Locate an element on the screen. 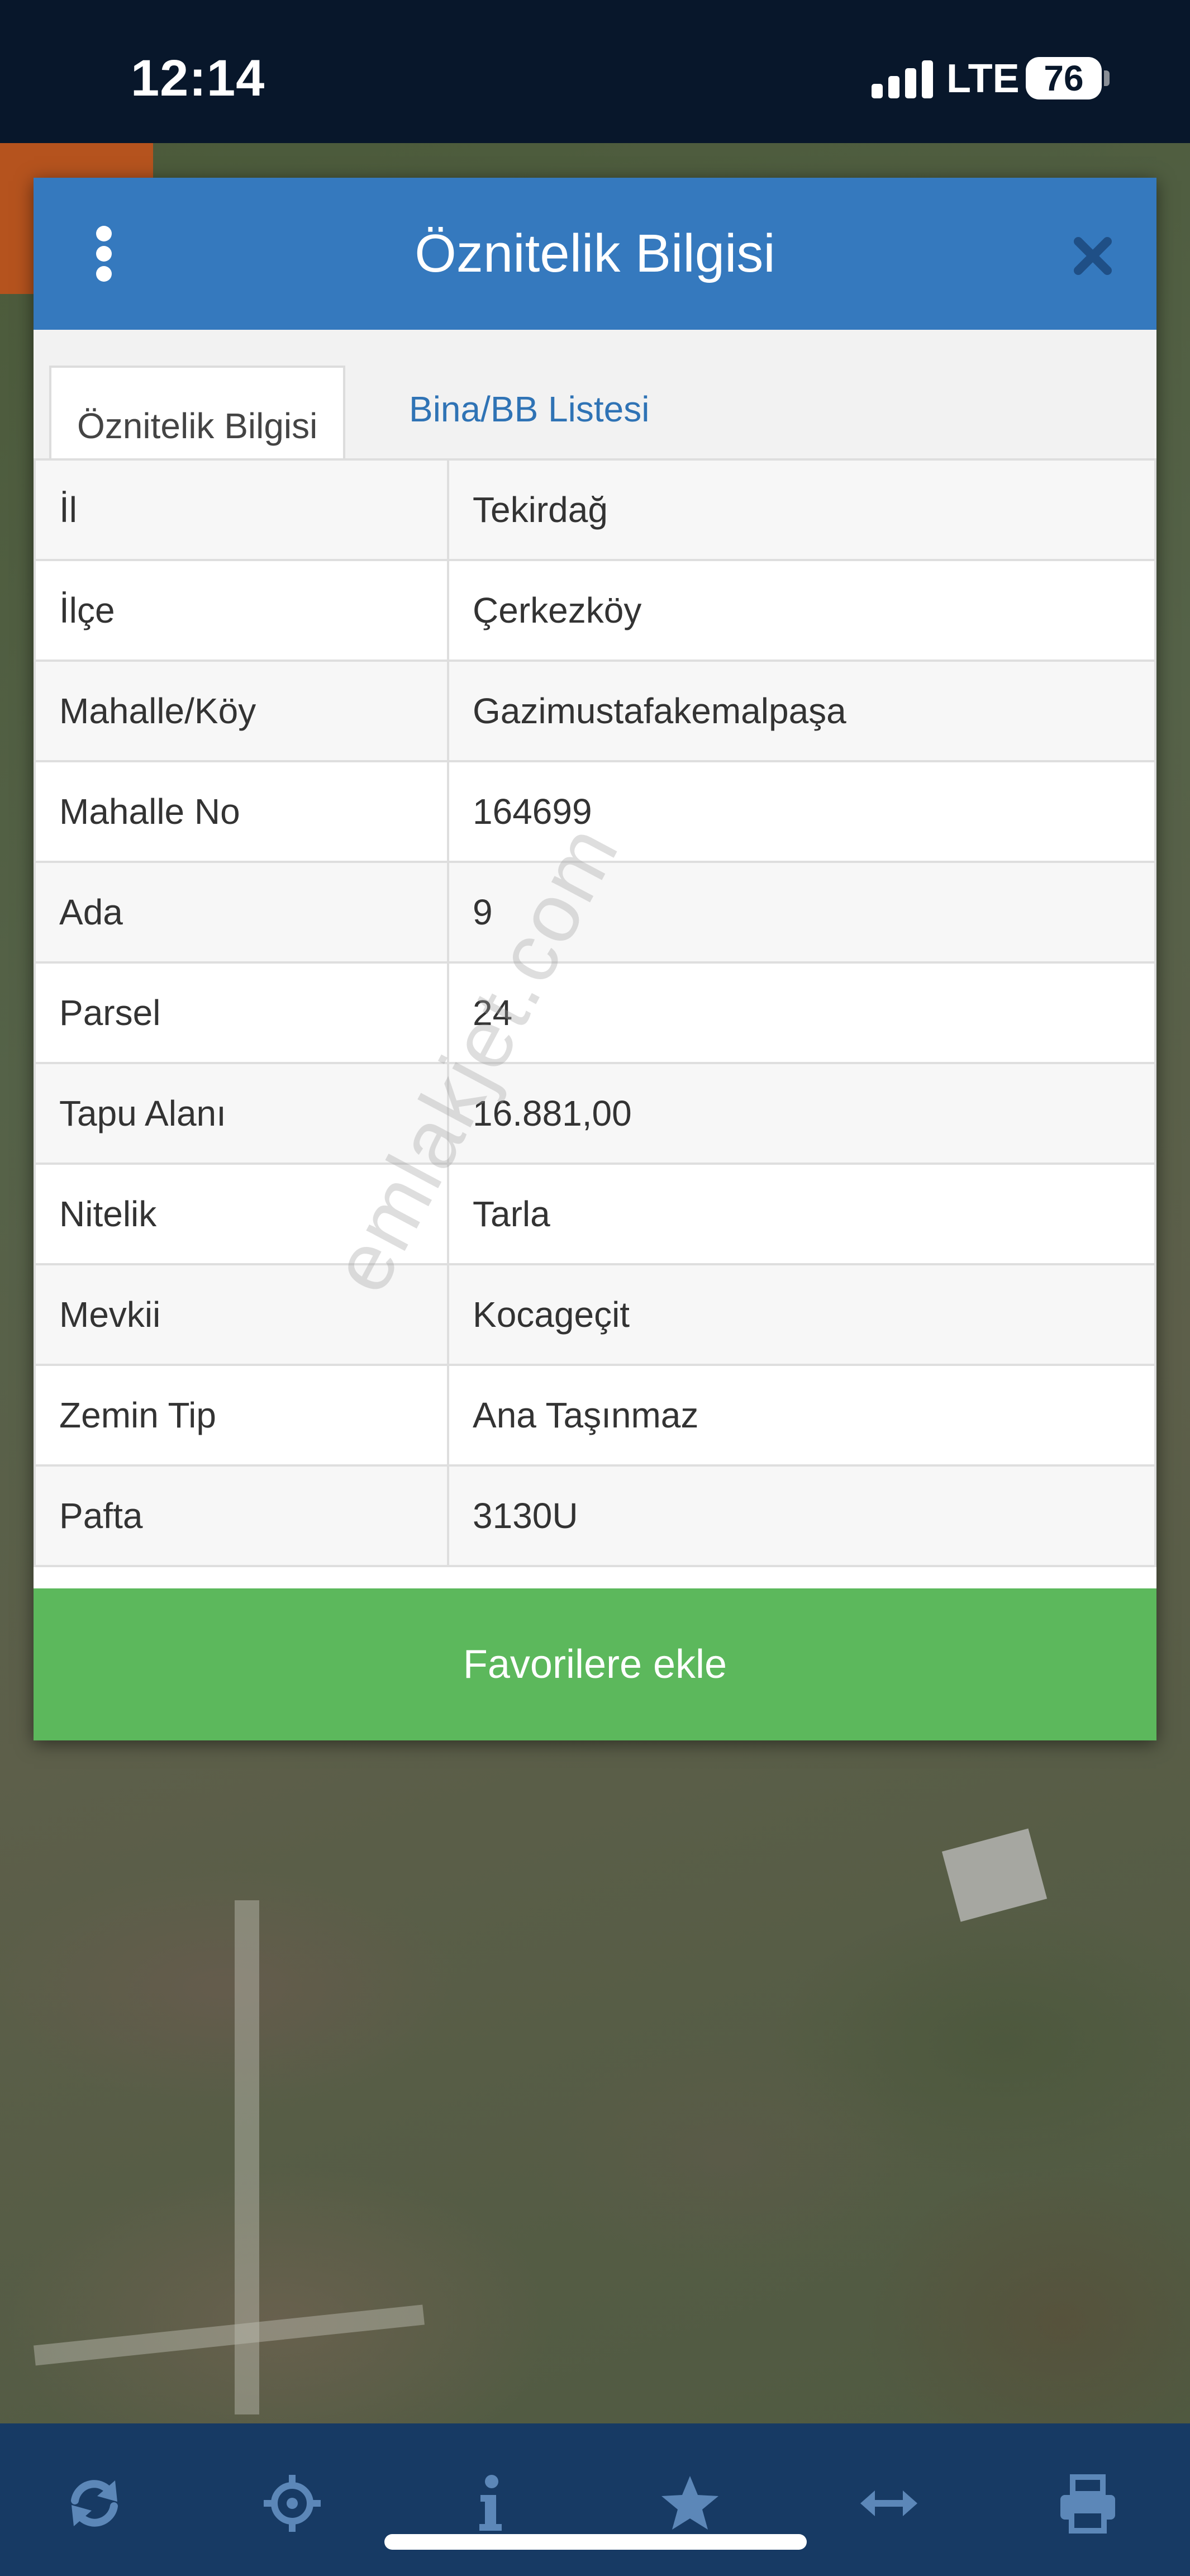 The height and width of the screenshot is (2576, 1190). table-row: İlçe Çerkezköy is located at coordinates (595, 610).